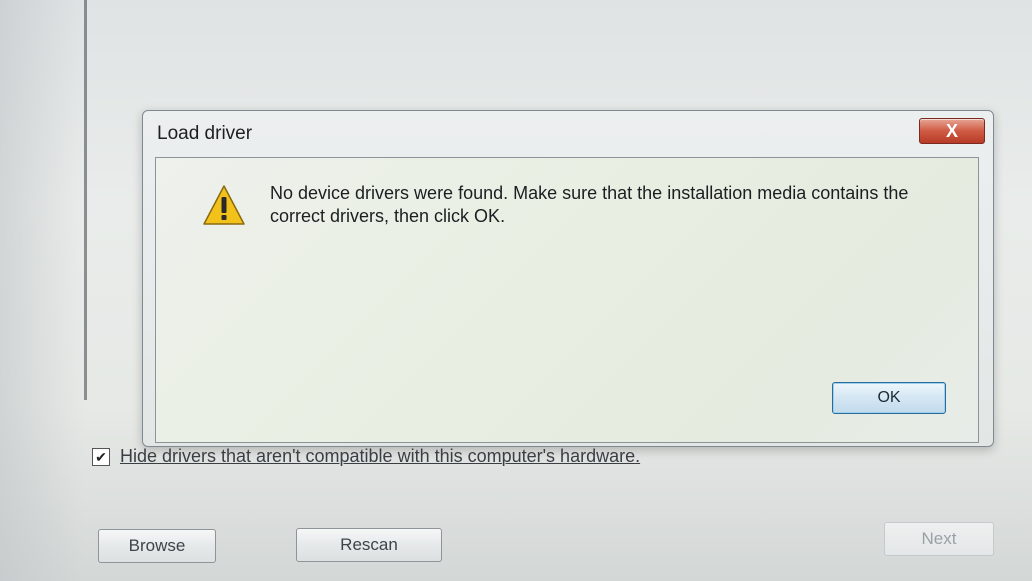  What do you see at coordinates (42, 290) in the screenshot?
I see `background-shade` at bounding box center [42, 290].